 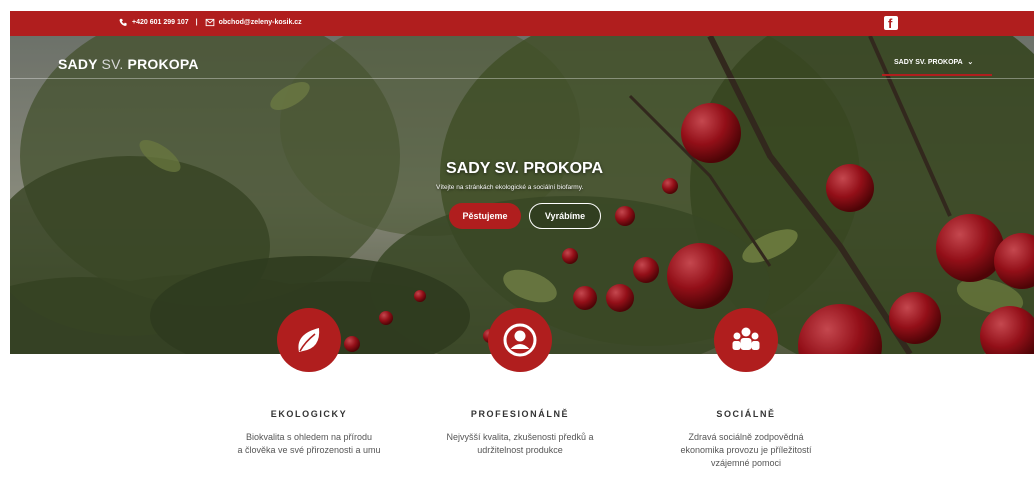 I want to click on logo-part-prokopa: PROKOPA, so click(x=163, y=64).